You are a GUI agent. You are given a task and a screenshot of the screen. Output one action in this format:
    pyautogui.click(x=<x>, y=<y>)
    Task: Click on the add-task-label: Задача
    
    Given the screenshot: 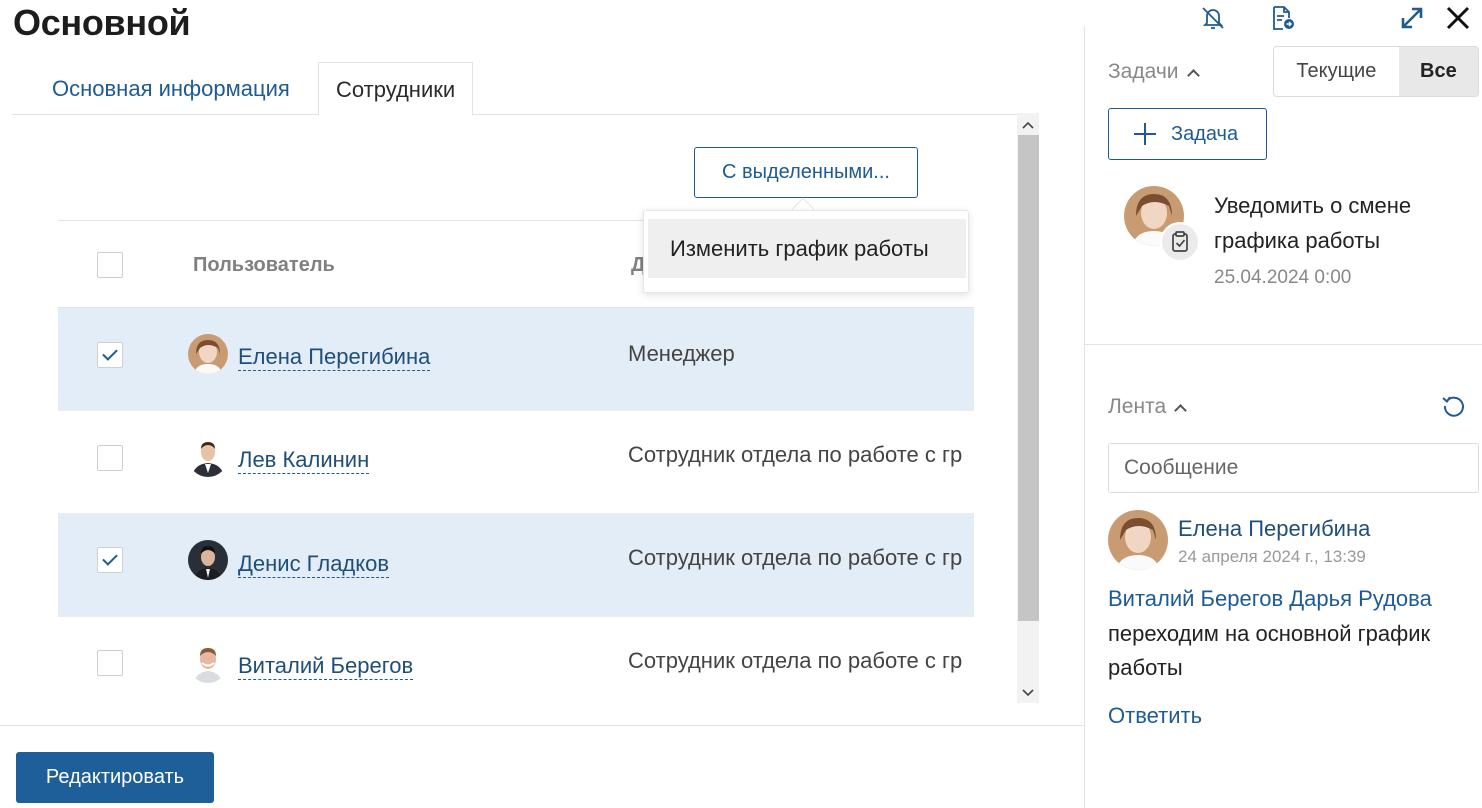 What is the action you would take?
    pyautogui.click(x=1205, y=134)
    